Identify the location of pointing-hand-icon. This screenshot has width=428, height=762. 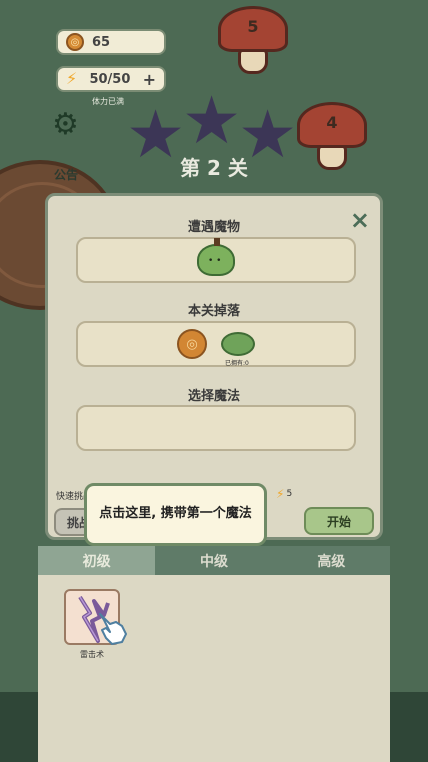
(113, 629).